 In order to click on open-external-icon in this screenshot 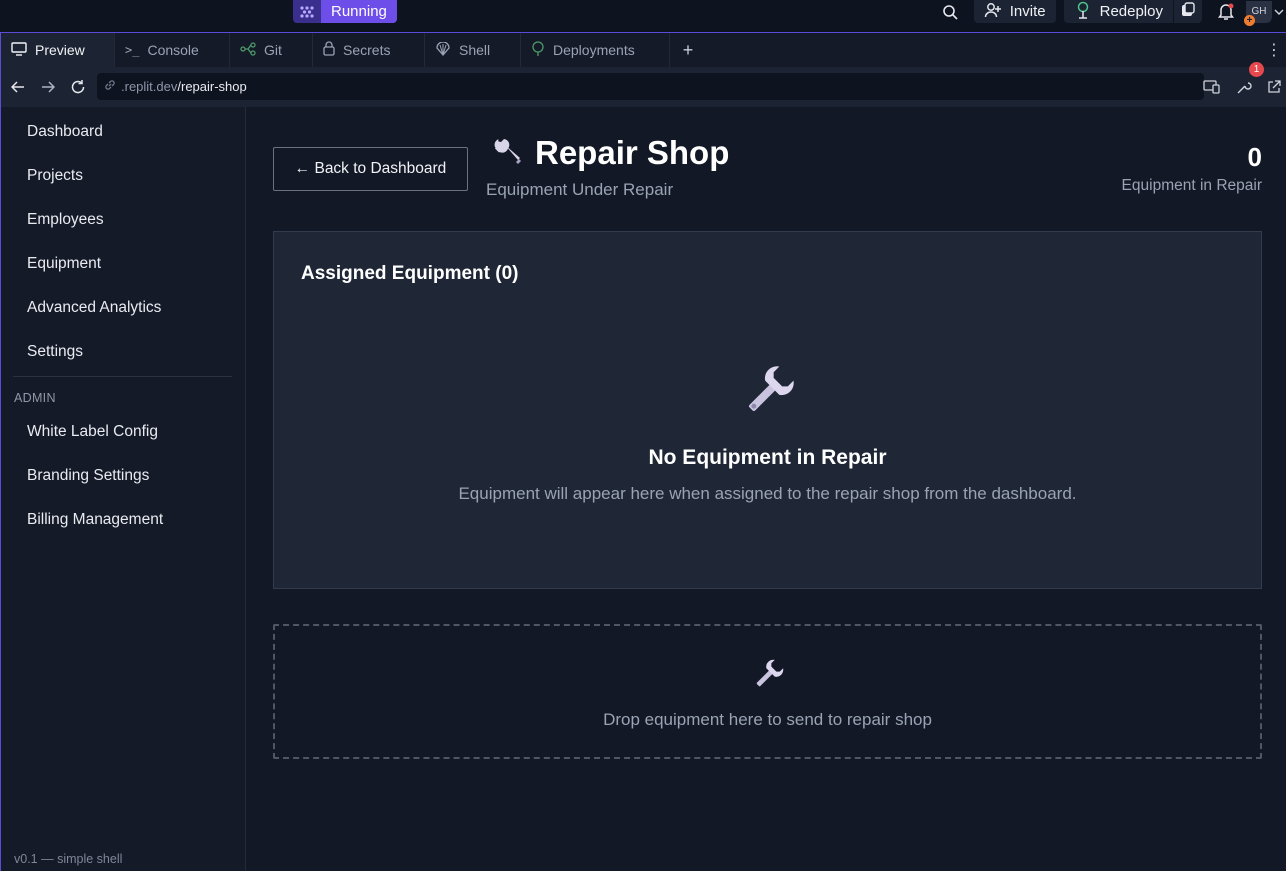, I will do `click(1274, 87)`.